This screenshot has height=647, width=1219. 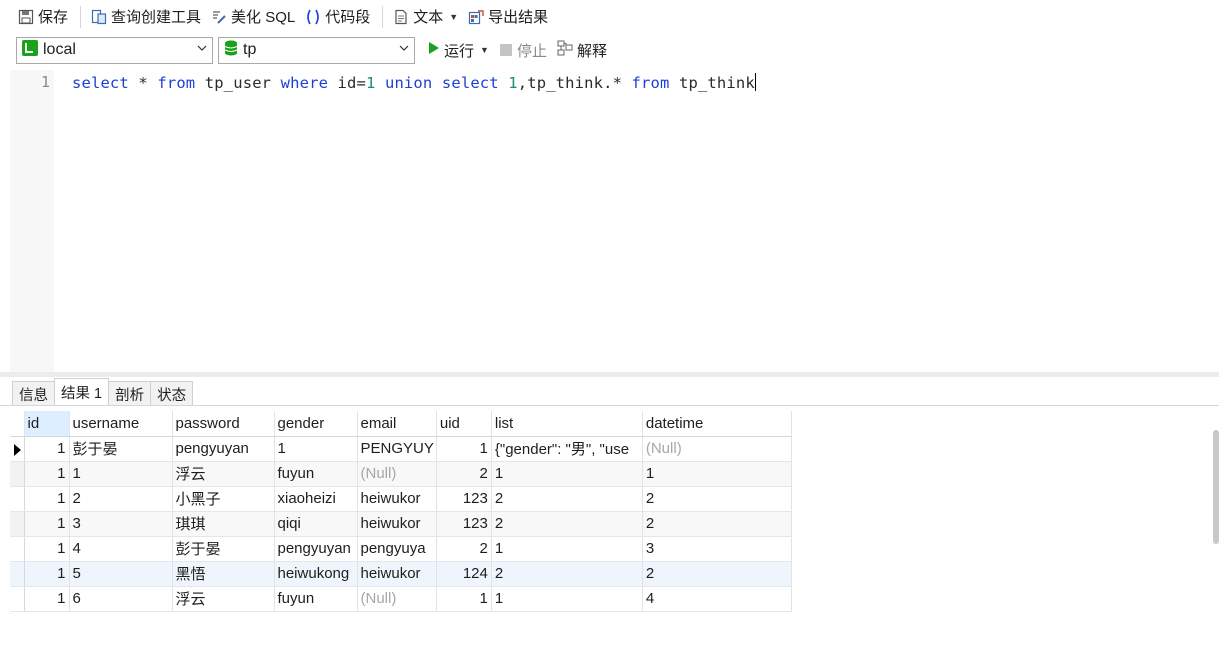 I want to click on cell-password: 小黑子, so click(x=223, y=499).